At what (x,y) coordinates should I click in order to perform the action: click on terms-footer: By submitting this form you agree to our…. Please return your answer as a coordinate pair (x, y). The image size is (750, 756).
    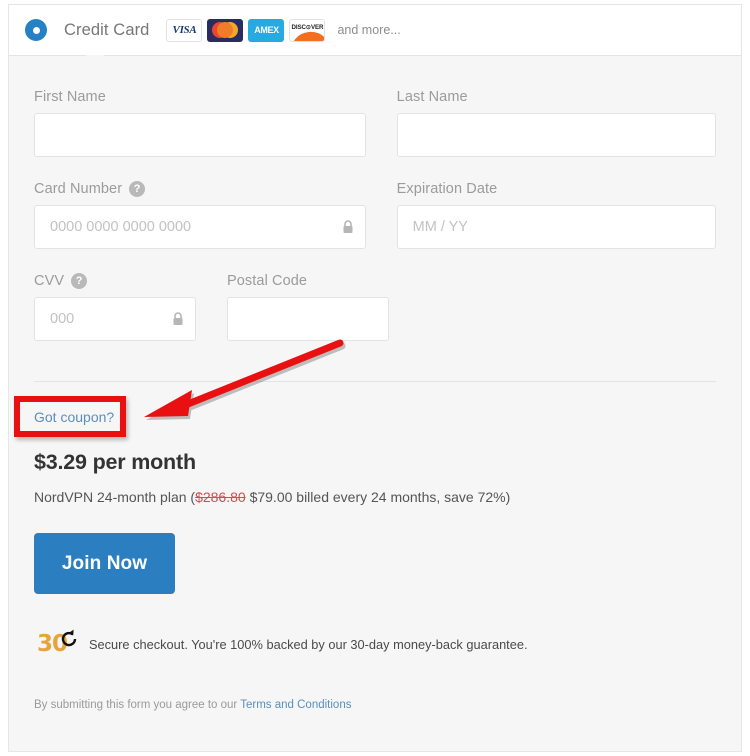
    Looking at the image, I should click on (192, 705).